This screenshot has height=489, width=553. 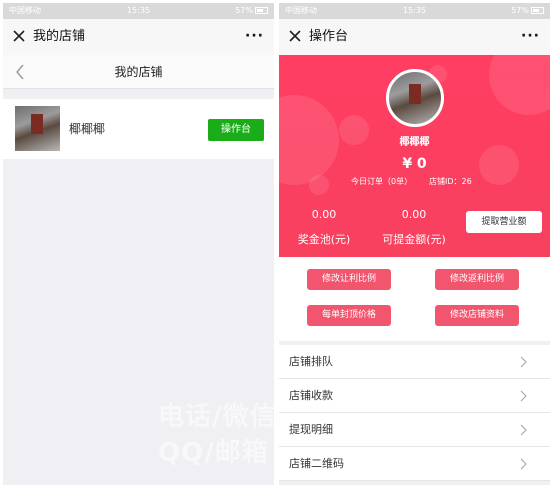 What do you see at coordinates (414, 430) in the screenshot?
I see `menu-item-withdraw-details: 提现明细` at bounding box center [414, 430].